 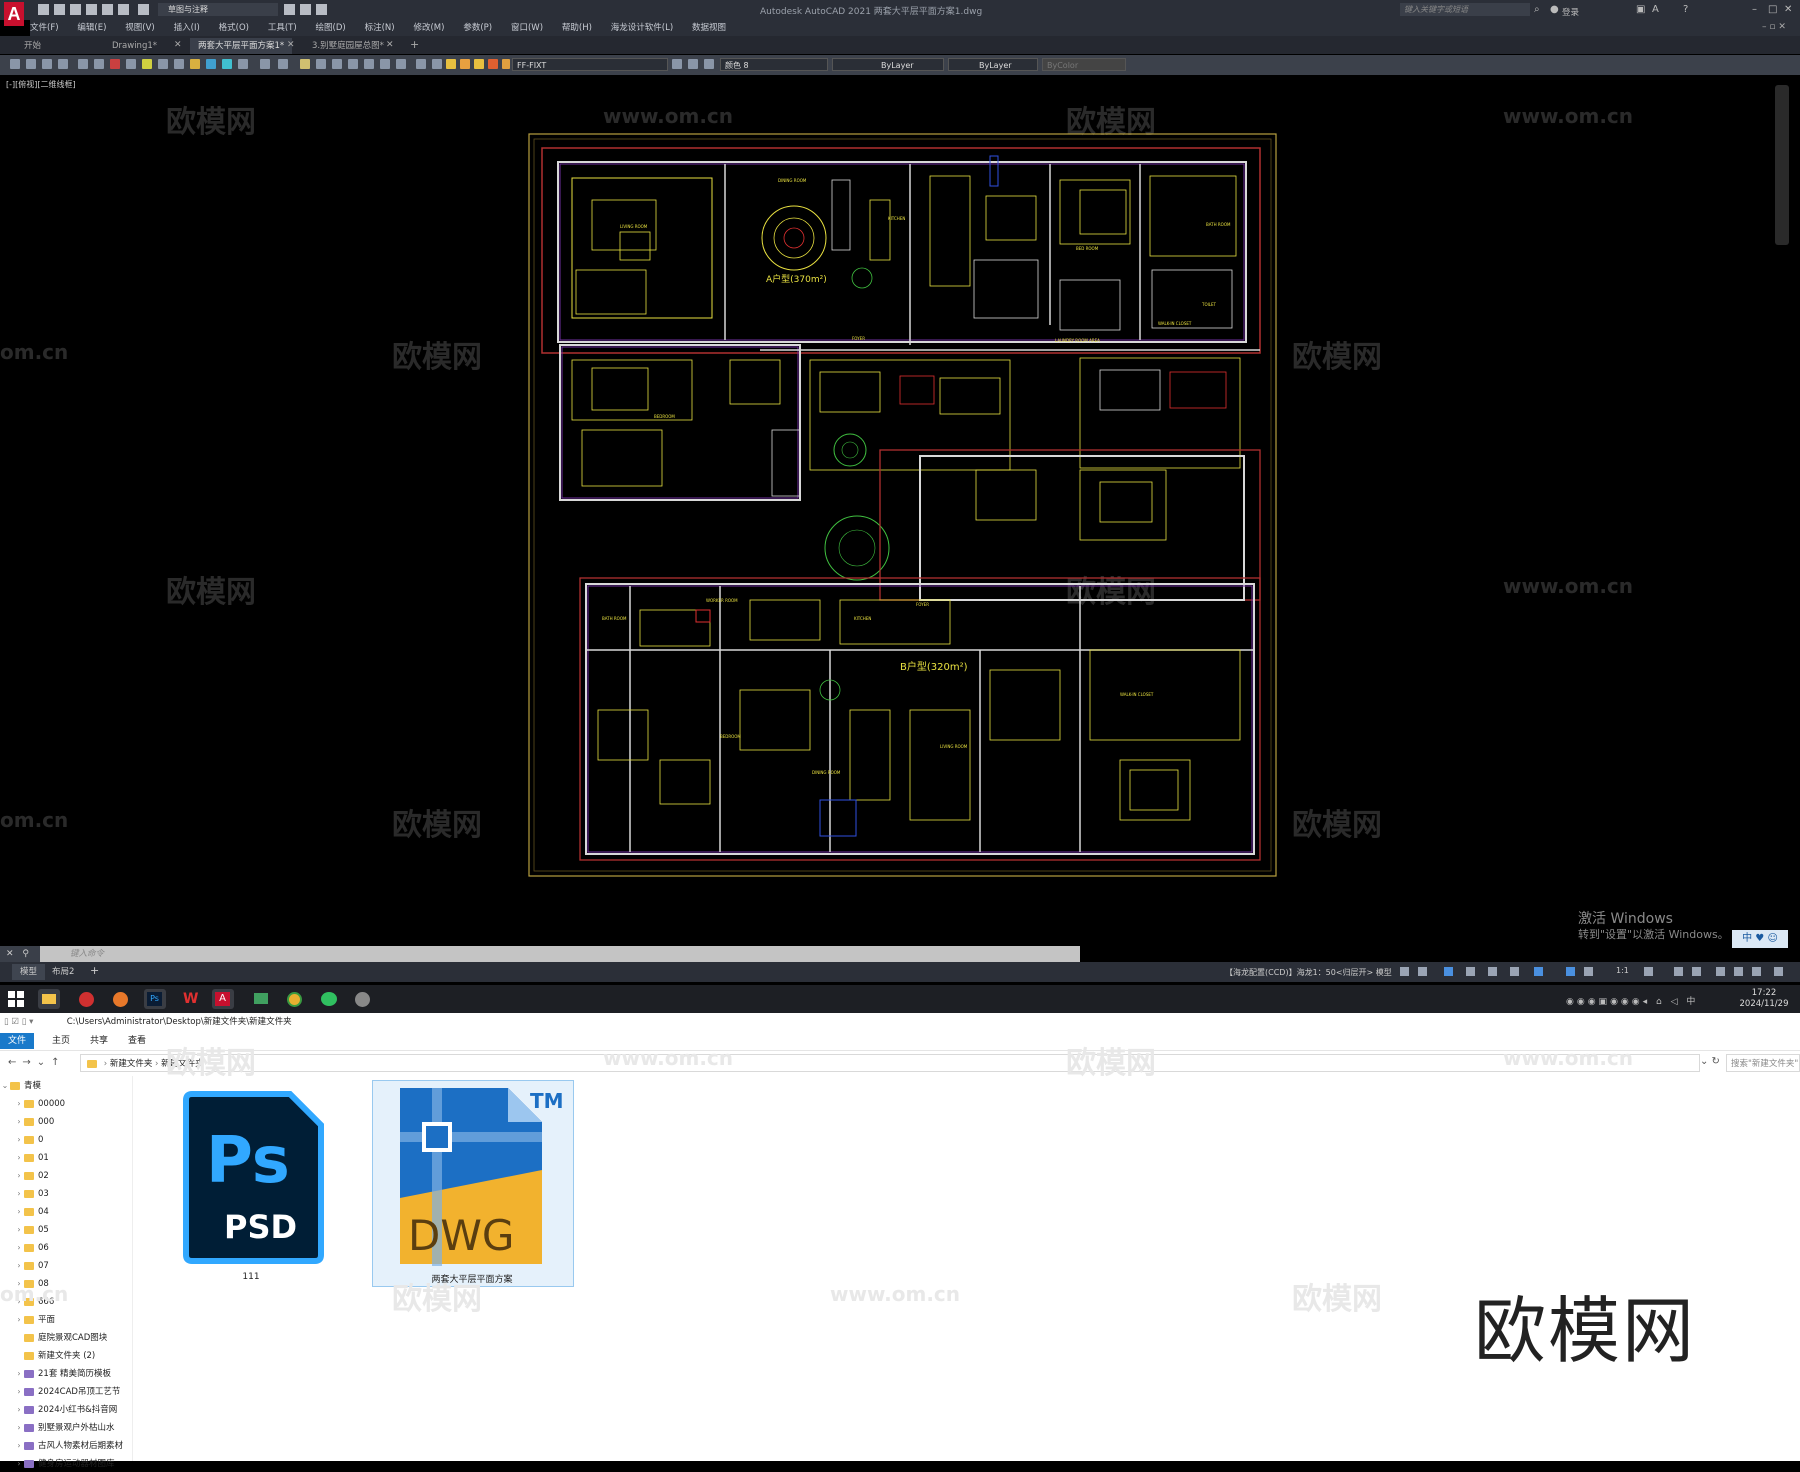 I want to click on layer-match-icon, so click(x=709, y=64).